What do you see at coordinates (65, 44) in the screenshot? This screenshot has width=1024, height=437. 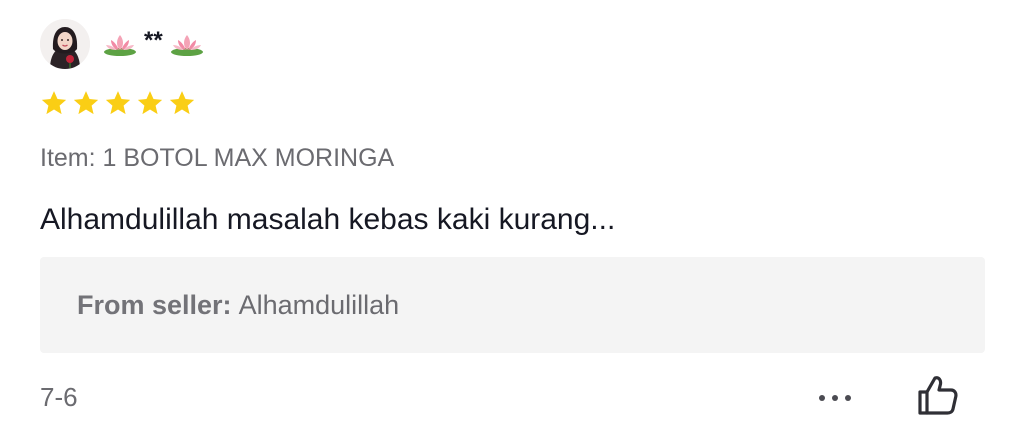 I see `avatar` at bounding box center [65, 44].